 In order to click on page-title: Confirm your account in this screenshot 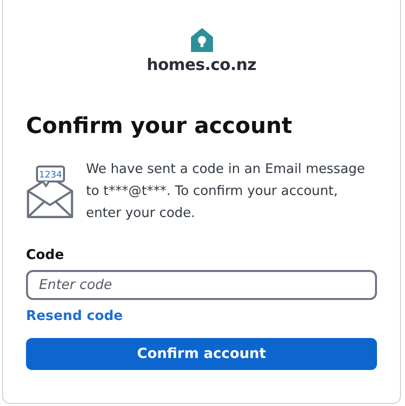, I will do `click(160, 126)`.